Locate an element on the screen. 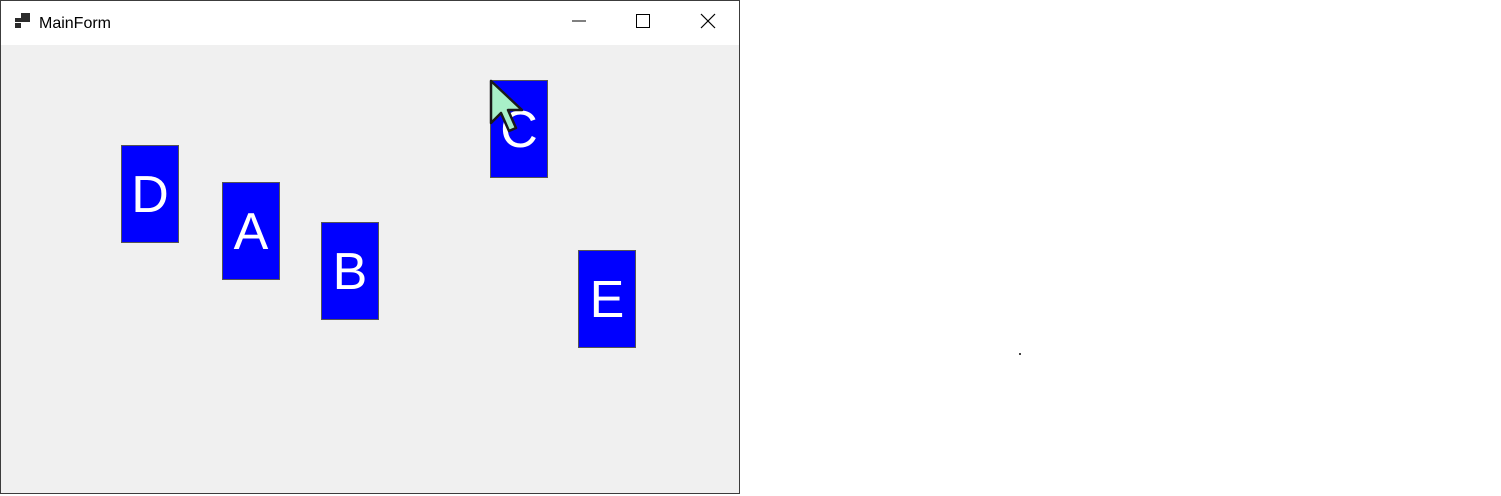 Image resolution: width=1501 pixels, height=496 pixels. card-b: B is located at coordinates (350, 271).